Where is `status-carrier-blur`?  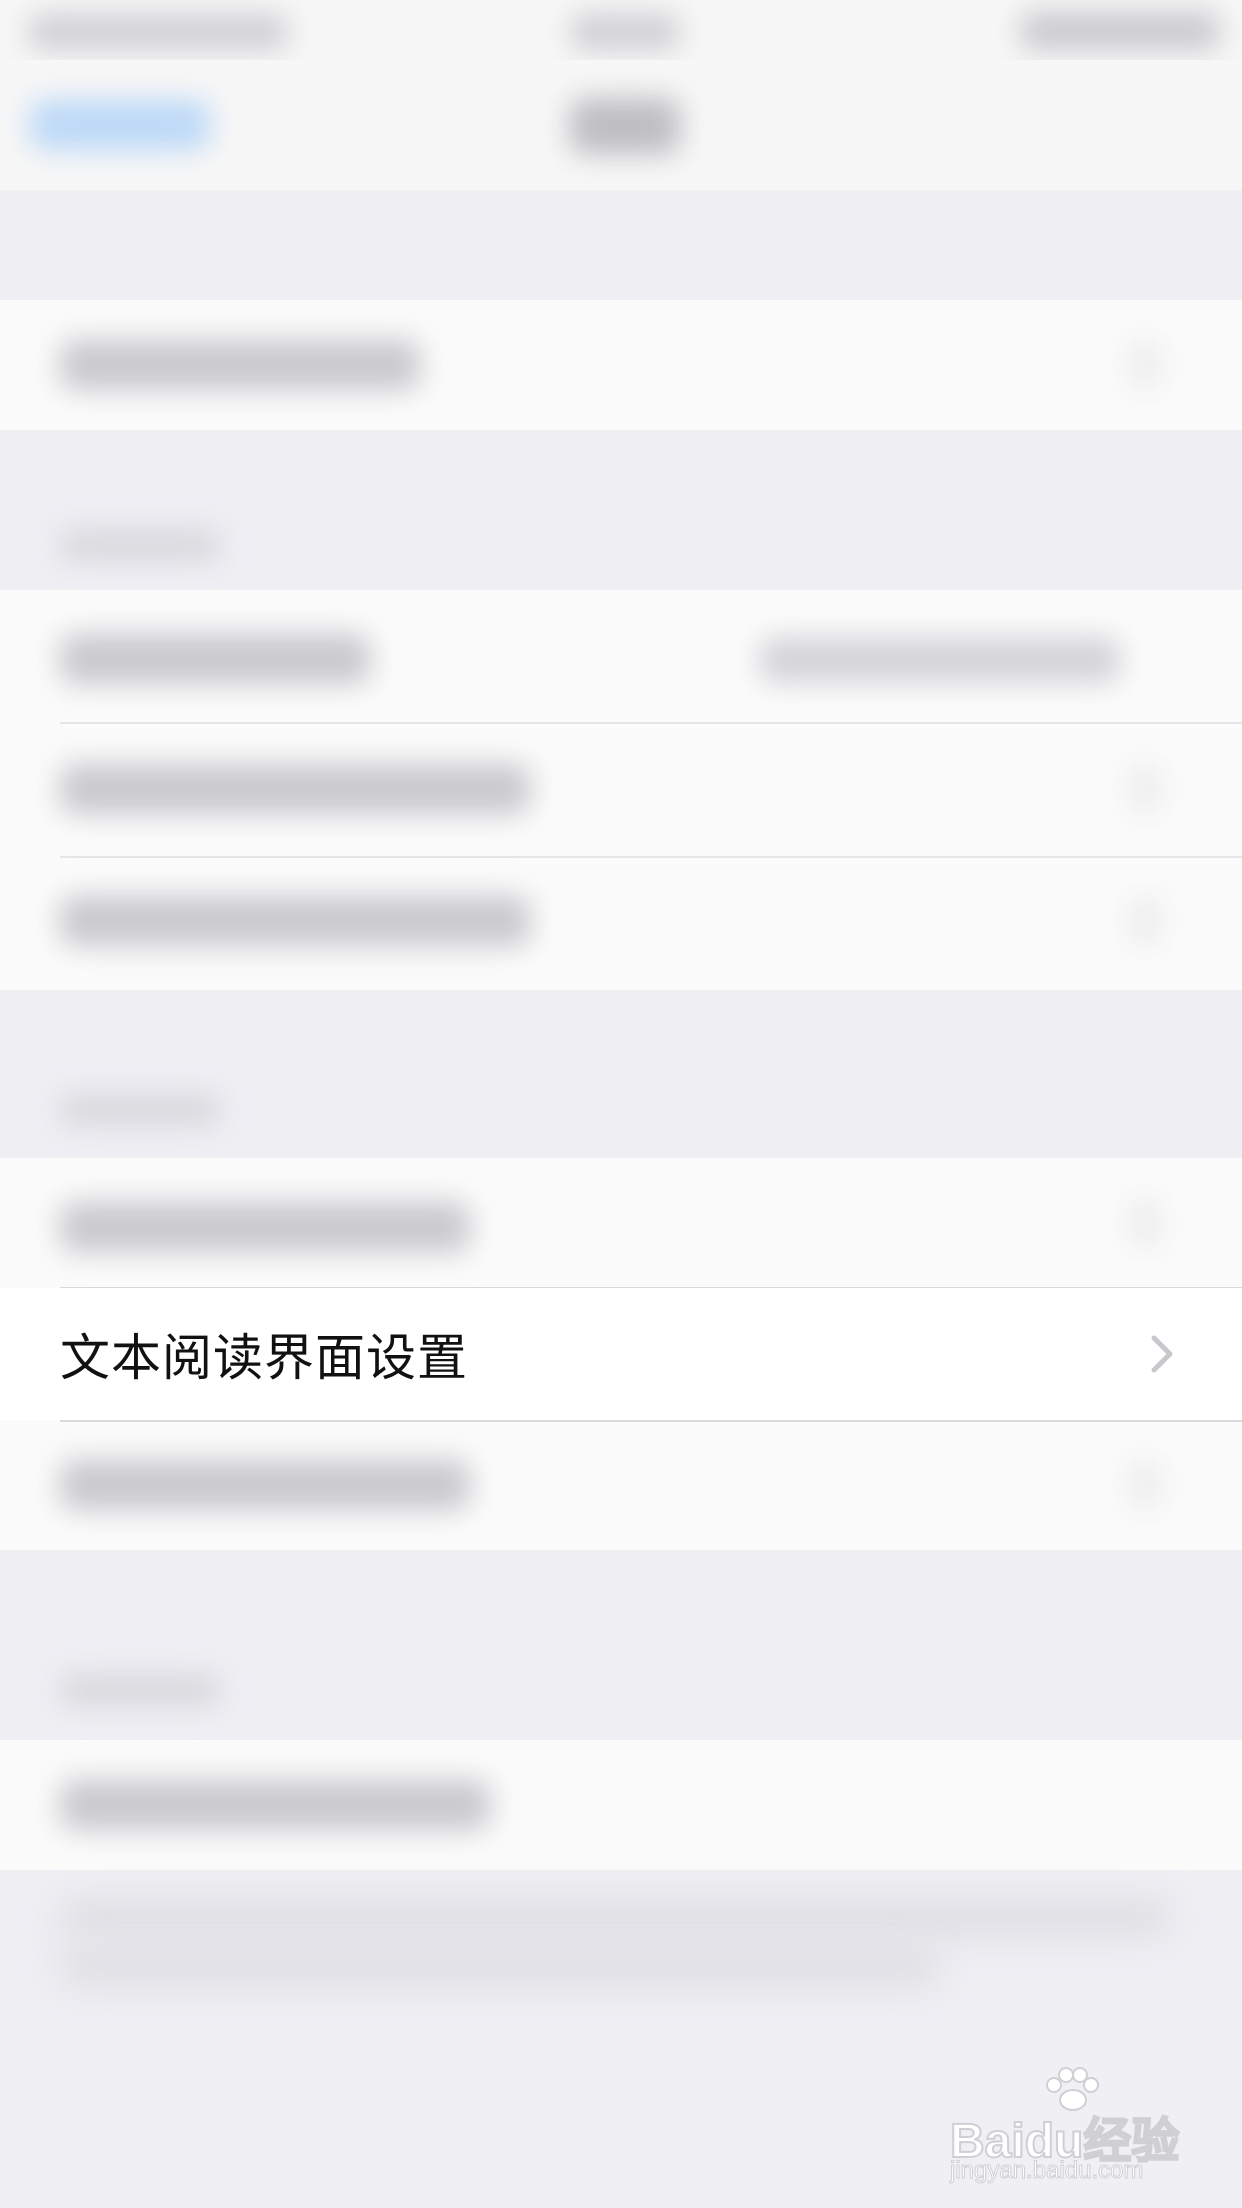
status-carrier-blur is located at coordinates (158, 32).